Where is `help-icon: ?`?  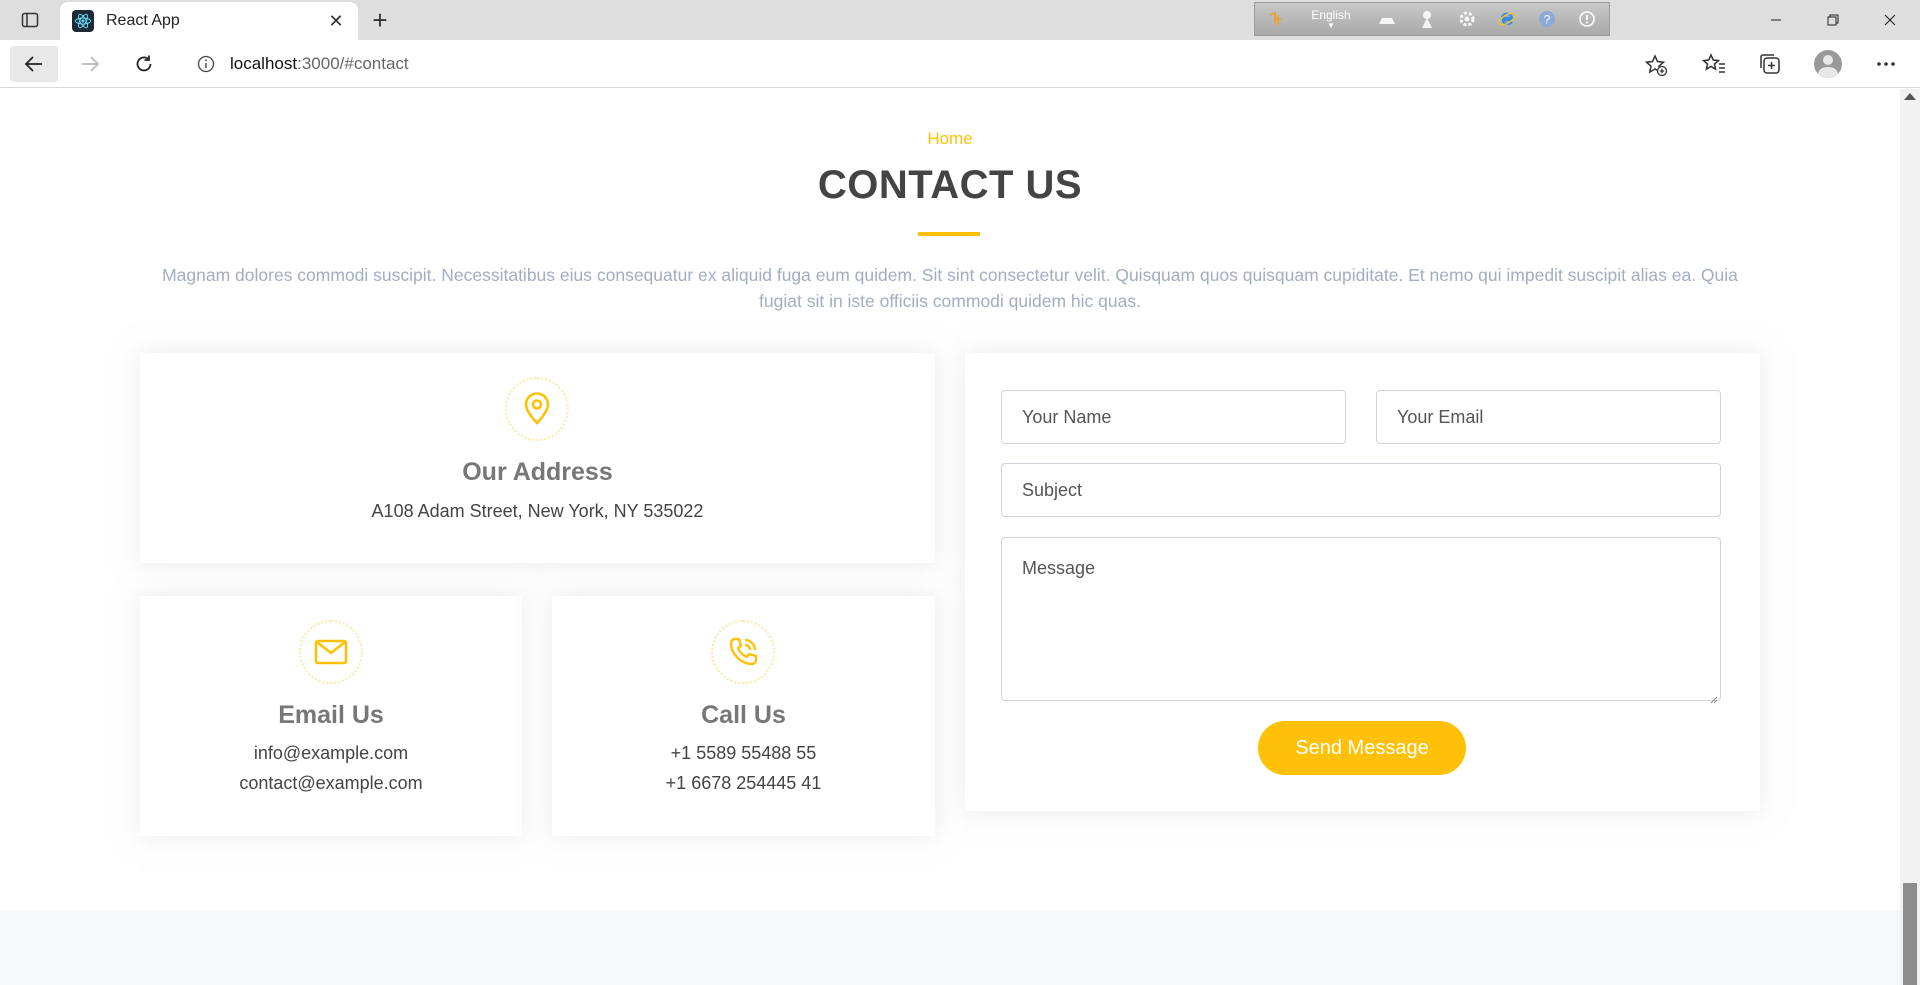
help-icon: ? is located at coordinates (1547, 19).